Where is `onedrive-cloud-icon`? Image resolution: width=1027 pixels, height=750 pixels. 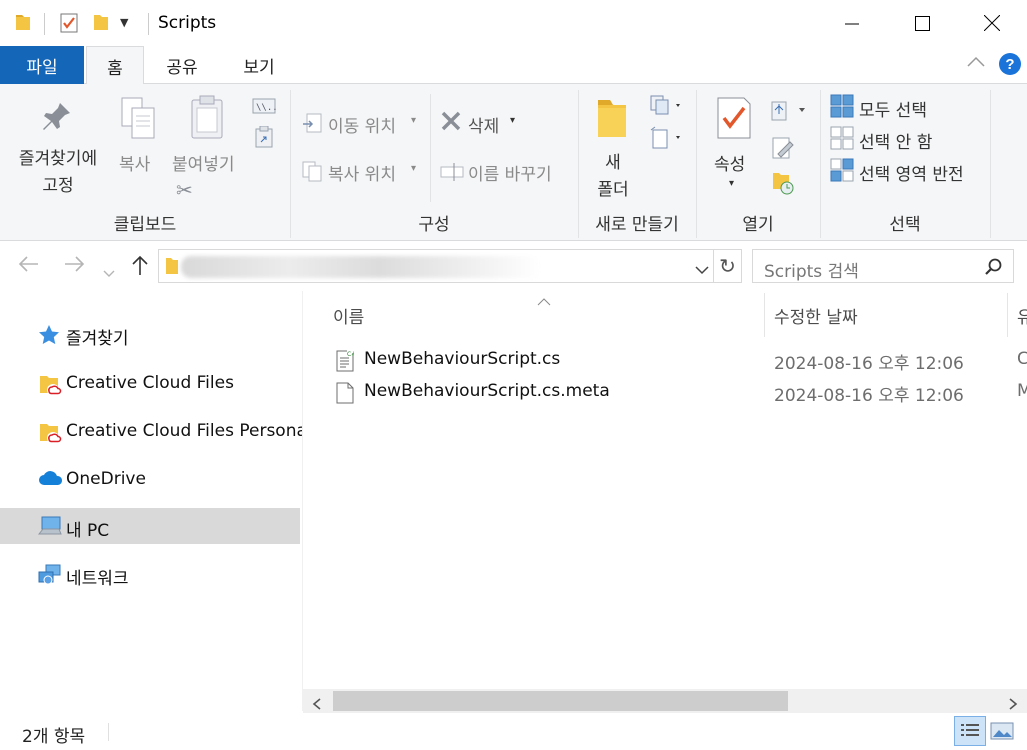
onedrive-cloud-icon is located at coordinates (50, 479).